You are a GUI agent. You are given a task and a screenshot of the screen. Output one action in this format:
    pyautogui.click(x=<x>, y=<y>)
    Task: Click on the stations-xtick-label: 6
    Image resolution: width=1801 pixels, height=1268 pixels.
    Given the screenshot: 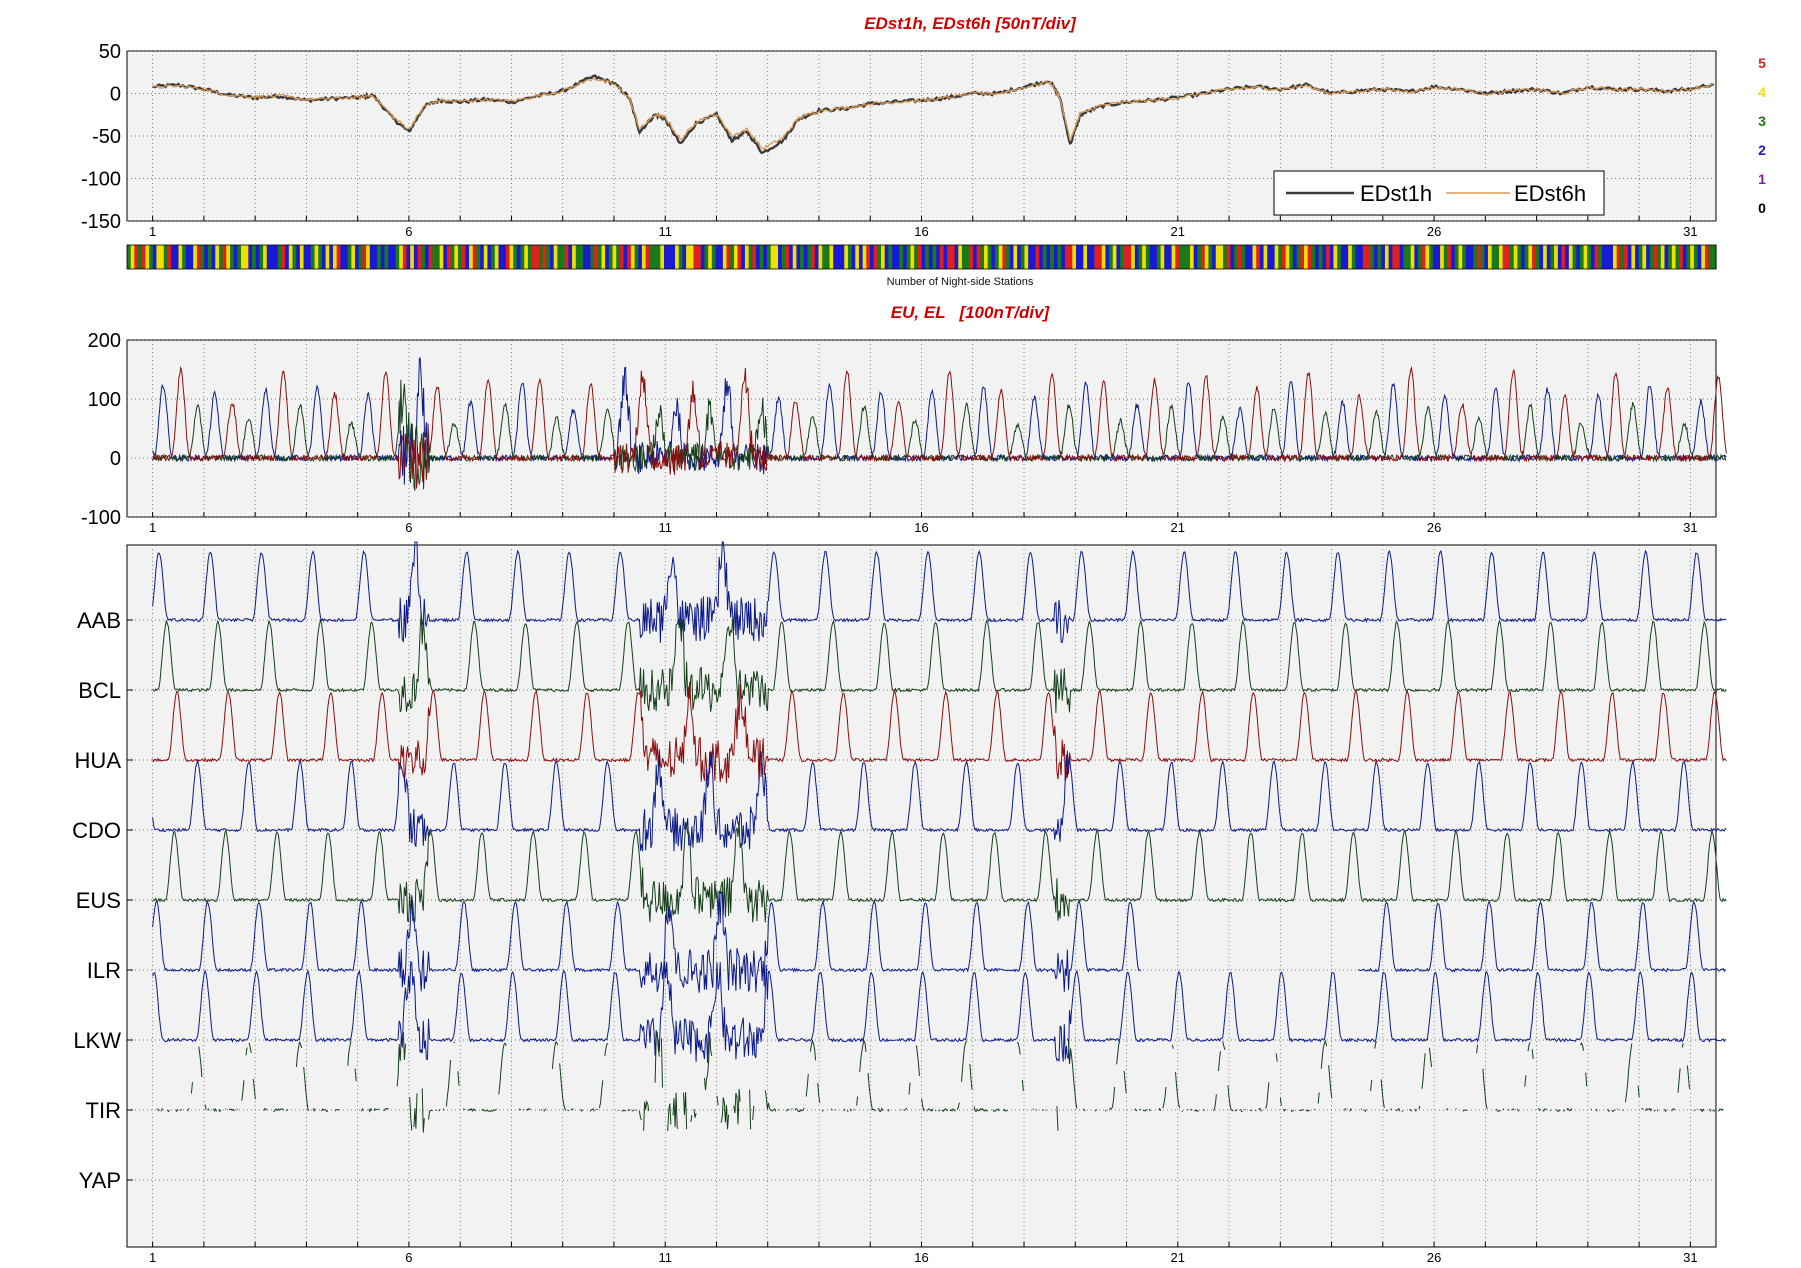 What is the action you would take?
    pyautogui.click(x=408, y=1257)
    